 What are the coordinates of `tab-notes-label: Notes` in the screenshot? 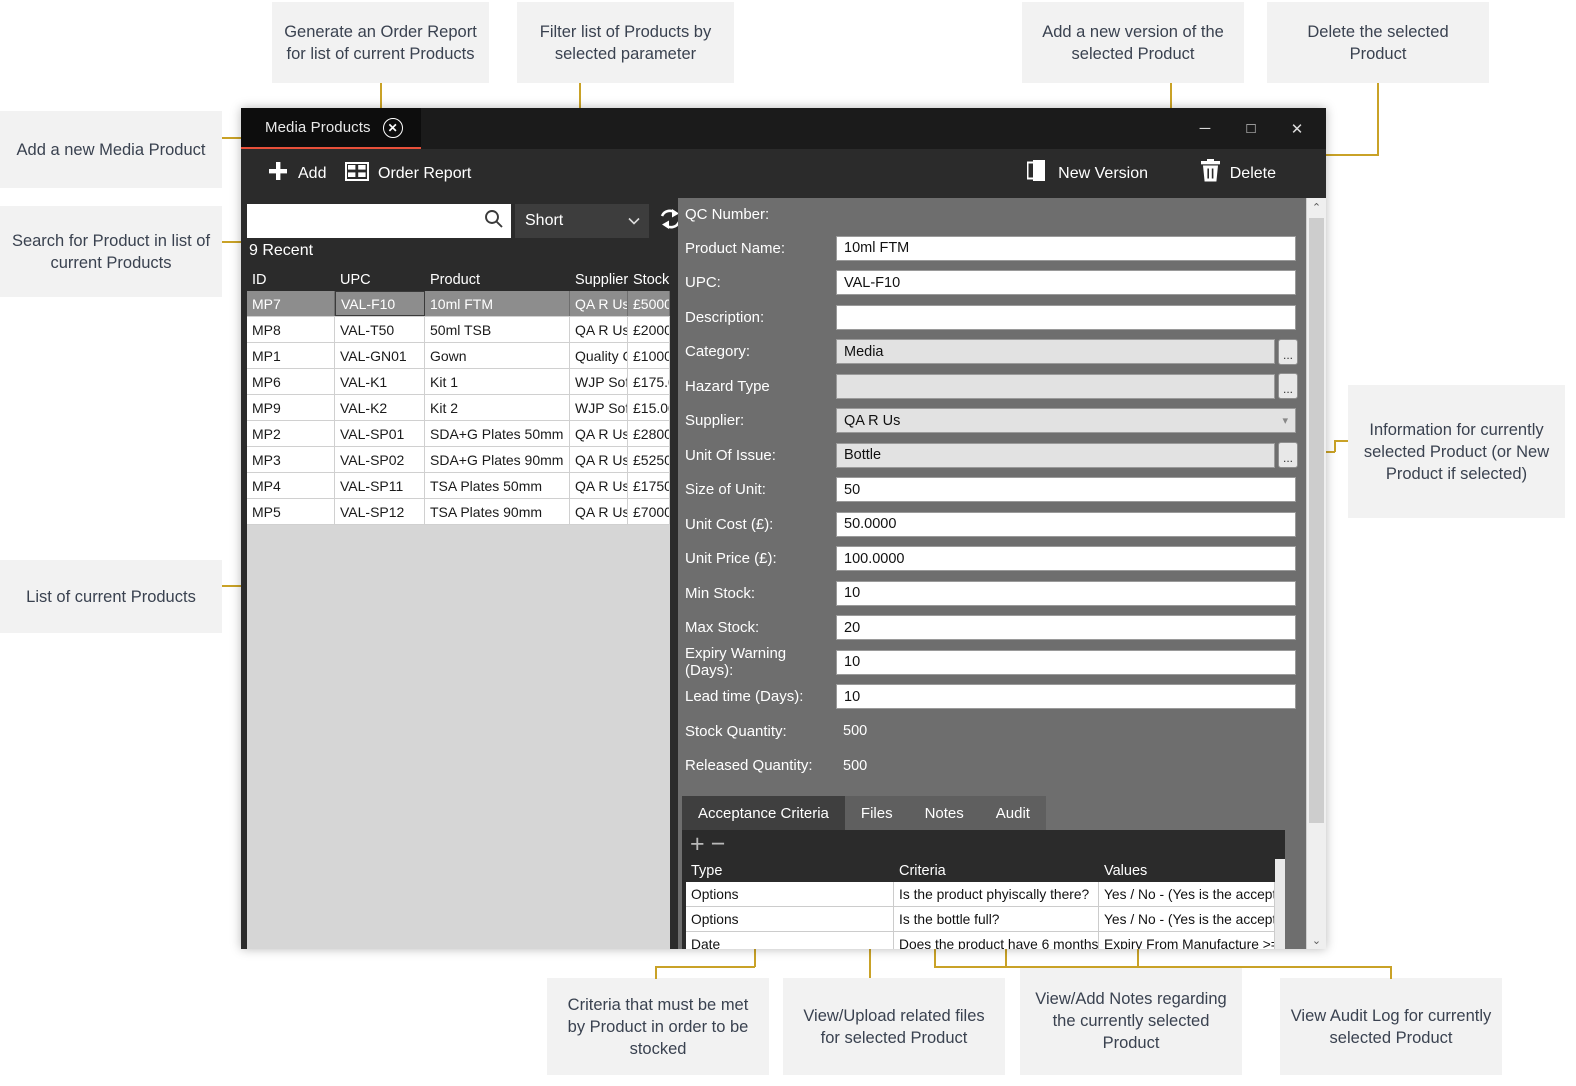 It's located at (944, 813).